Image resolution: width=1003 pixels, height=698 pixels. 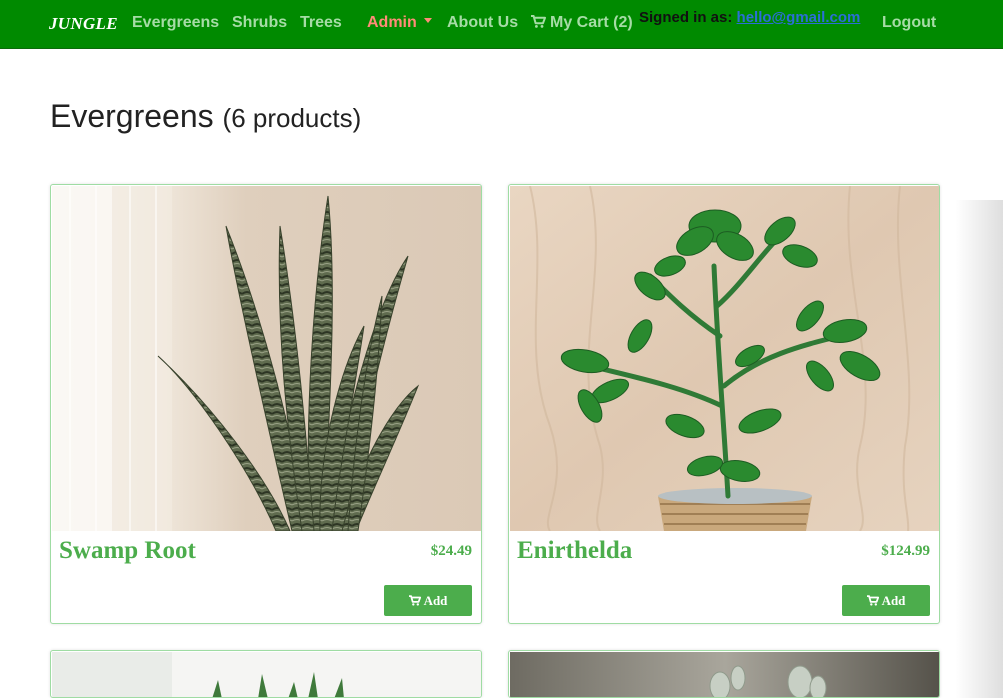 What do you see at coordinates (321, 23) in the screenshot?
I see `nav-link-trees: Trees` at bounding box center [321, 23].